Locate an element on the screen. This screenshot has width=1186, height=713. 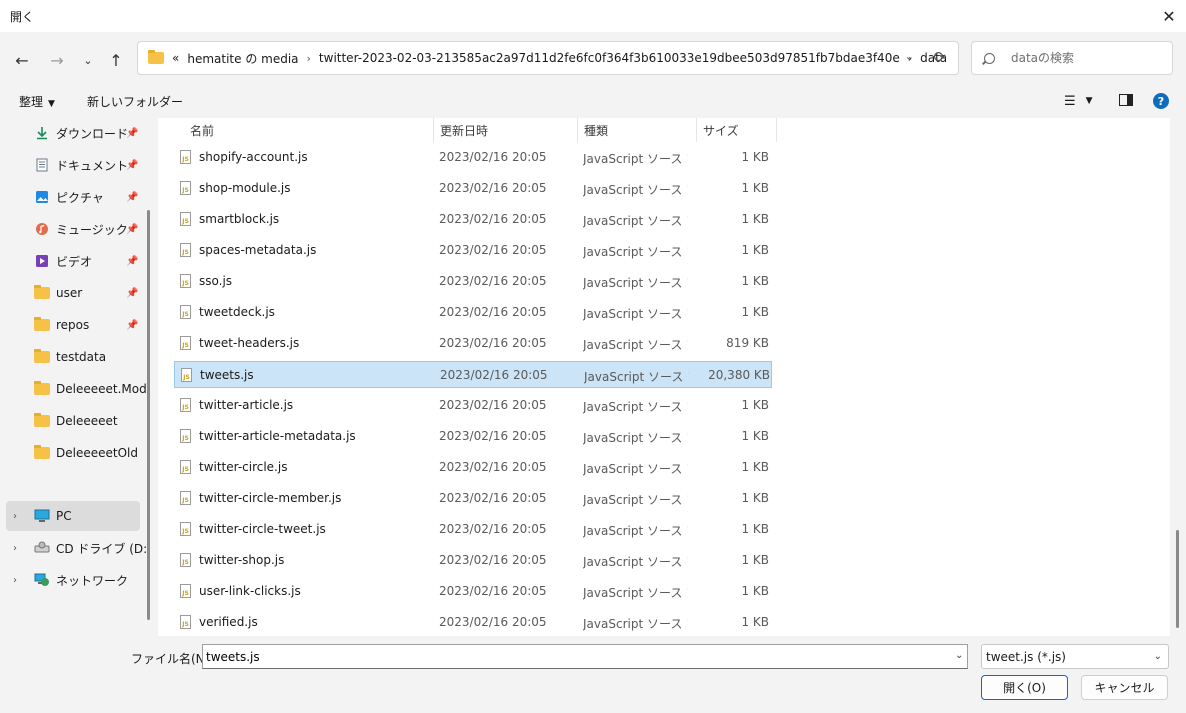
close-button: ✕ is located at coordinates (1169, 16).